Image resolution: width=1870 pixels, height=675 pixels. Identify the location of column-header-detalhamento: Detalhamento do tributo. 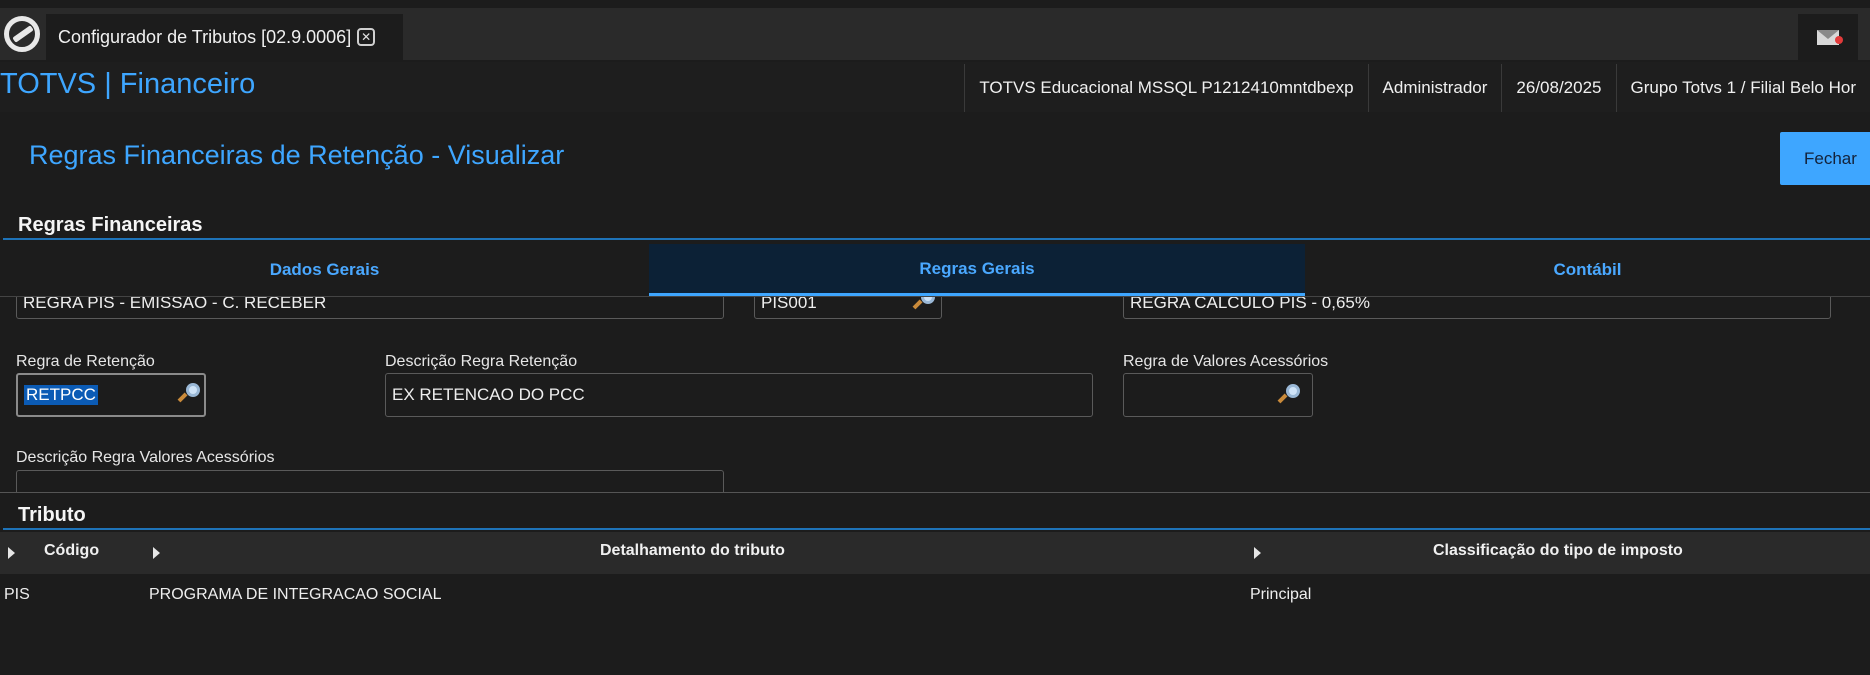
(692, 551).